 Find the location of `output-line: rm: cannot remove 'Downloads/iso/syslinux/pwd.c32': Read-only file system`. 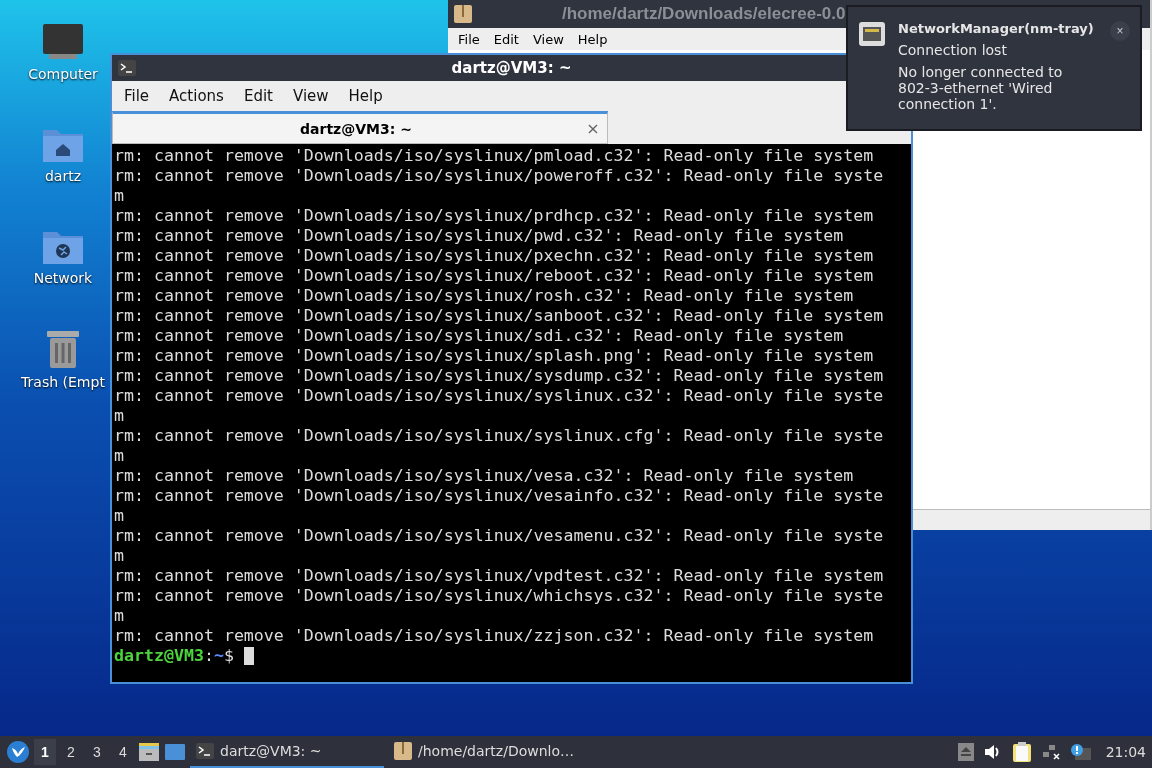

output-line: rm: cannot remove 'Downloads/iso/syslinux/pwd.c32': Read-only file system is located at coordinates (479, 236).